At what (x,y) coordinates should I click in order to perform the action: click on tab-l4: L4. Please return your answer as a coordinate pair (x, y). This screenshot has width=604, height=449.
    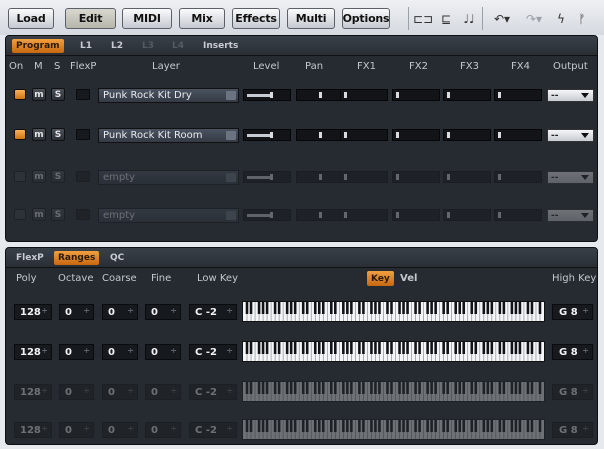
    Looking at the image, I should click on (178, 46).